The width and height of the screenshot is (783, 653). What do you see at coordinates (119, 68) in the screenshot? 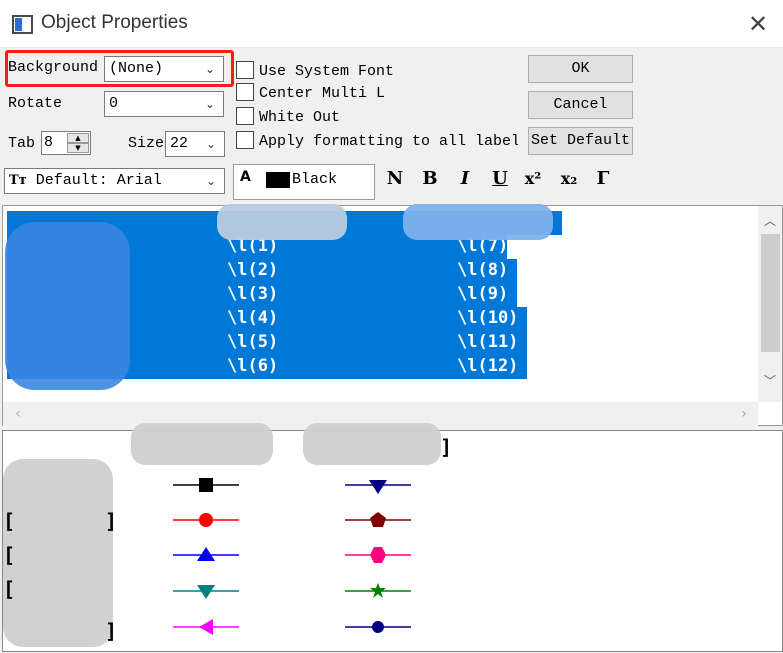
I see `highlight-annotation` at bounding box center [119, 68].